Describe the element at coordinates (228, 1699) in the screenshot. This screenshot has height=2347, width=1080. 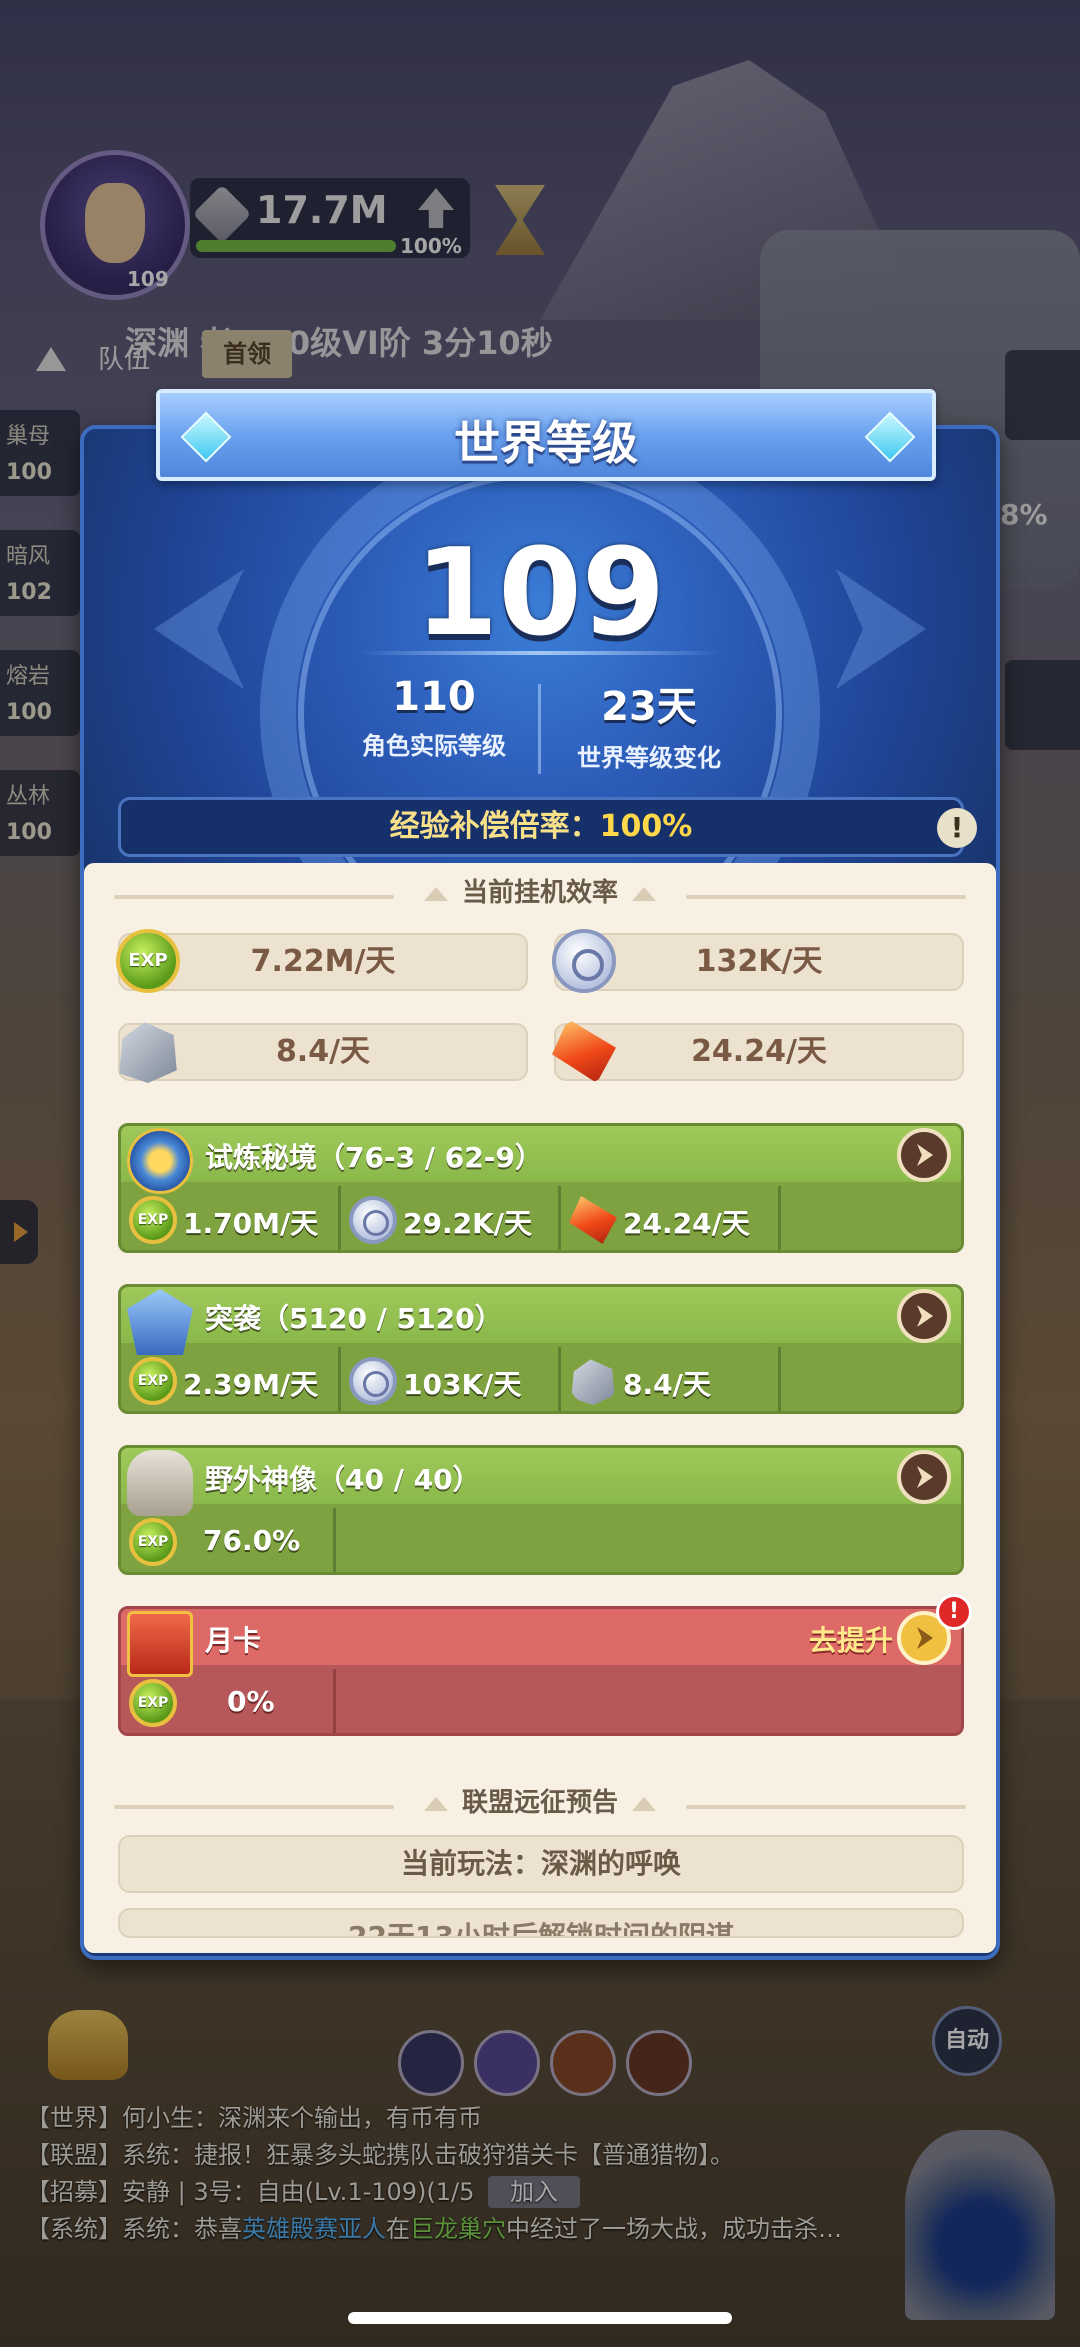
I see `reward-exp: EXP 0%` at that location.